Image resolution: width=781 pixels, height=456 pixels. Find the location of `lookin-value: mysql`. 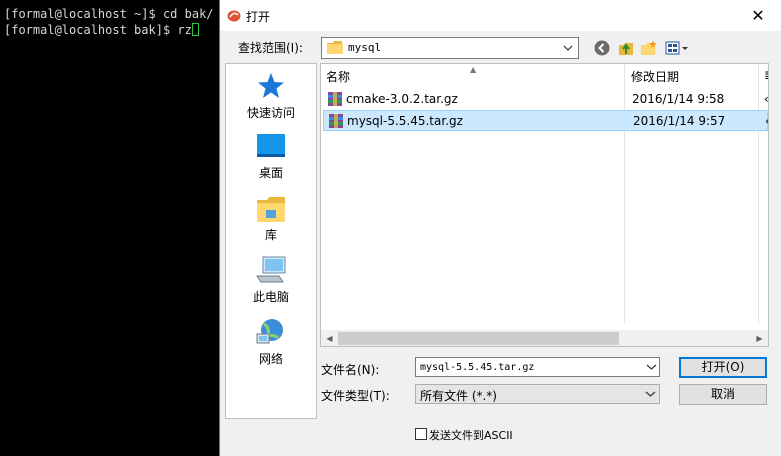

lookin-value: mysql is located at coordinates (365, 47).